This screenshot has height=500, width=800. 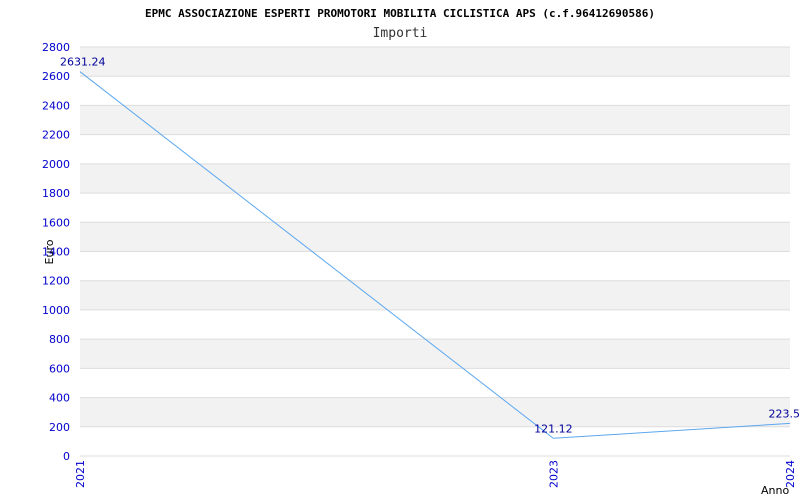 I want to click on y-tick-label: 800, so click(x=59, y=339).